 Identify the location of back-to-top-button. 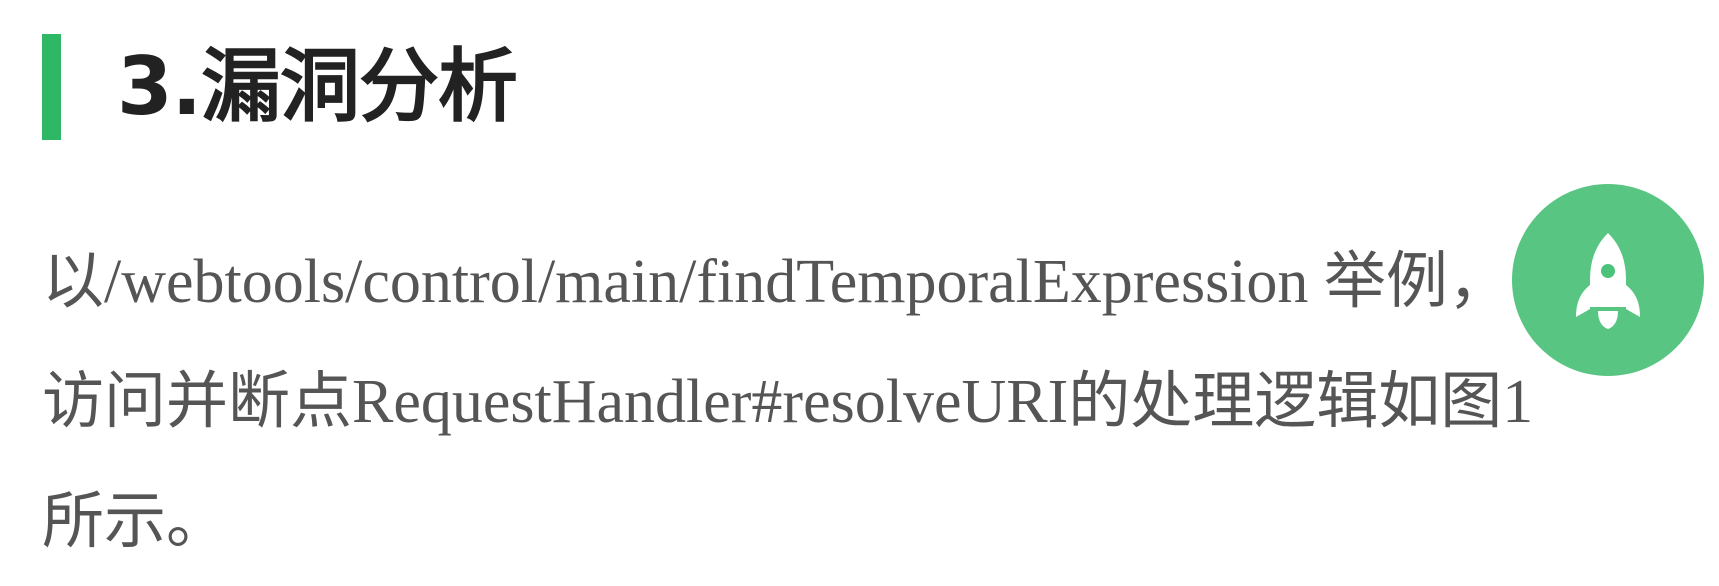
(1608, 280).